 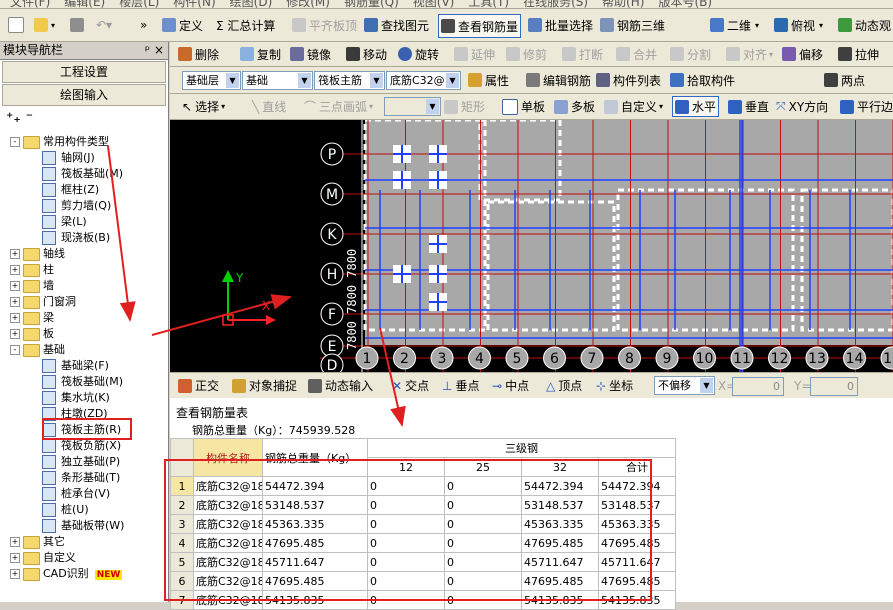 What do you see at coordinates (802, 54) in the screenshot?
I see `offset-button: 偏移` at bounding box center [802, 54].